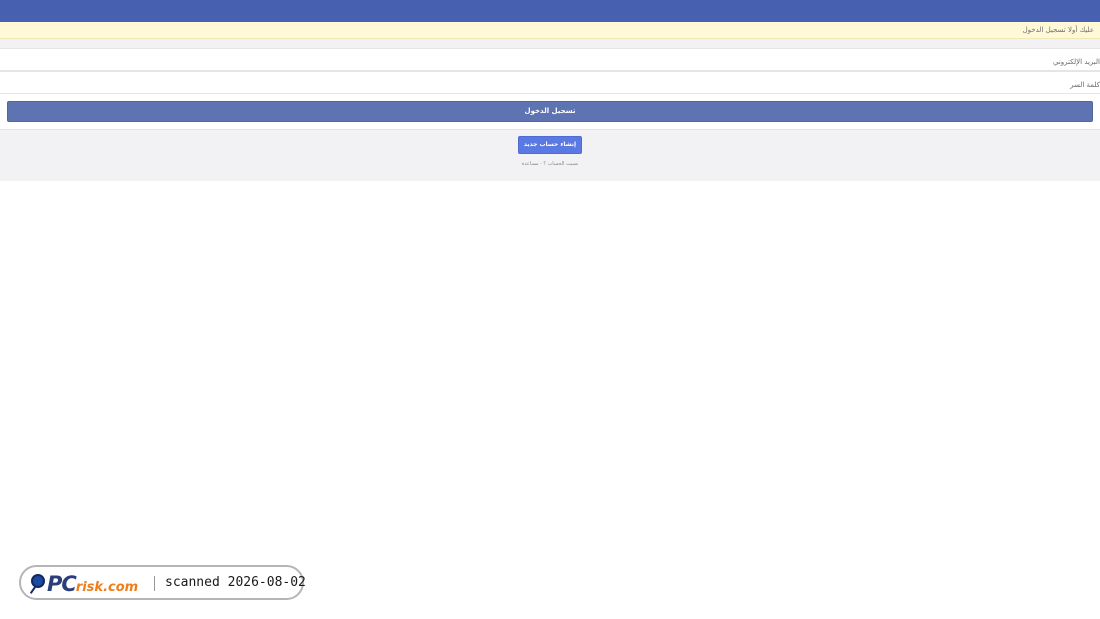  What do you see at coordinates (550, 155) in the screenshot?
I see `secondary-actions-area: إنشاء حساب جديد نسيت الحساب ؟ · مساعدة` at bounding box center [550, 155].